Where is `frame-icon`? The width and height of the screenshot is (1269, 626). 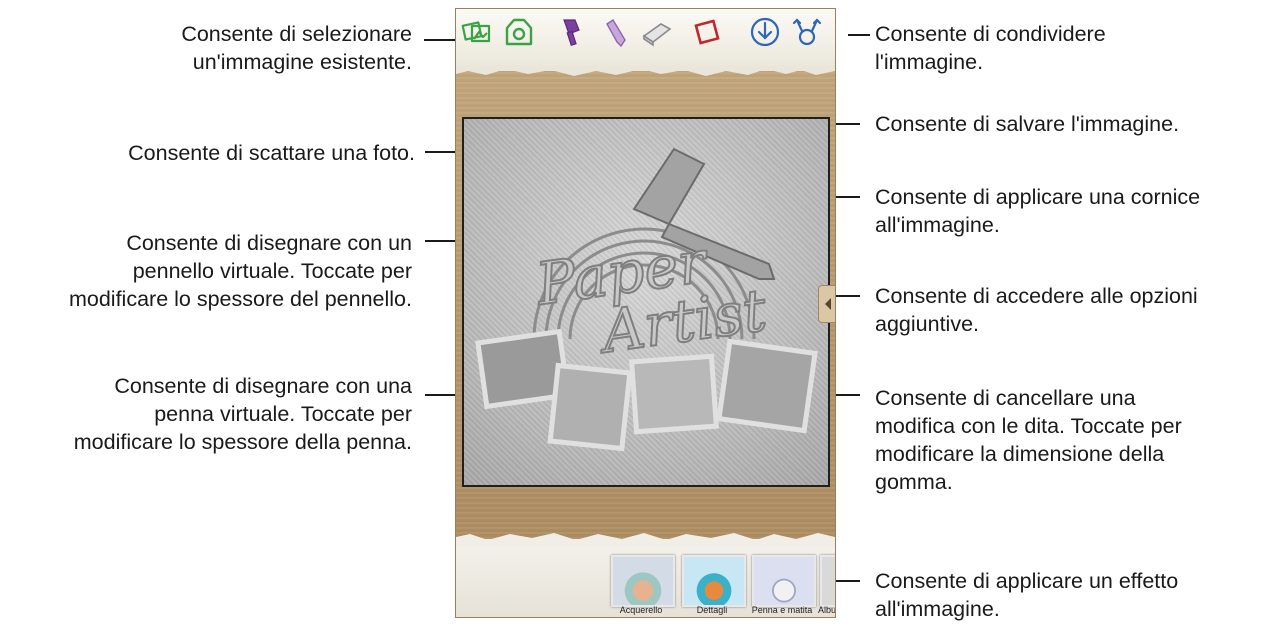 frame-icon is located at coordinates (707, 32).